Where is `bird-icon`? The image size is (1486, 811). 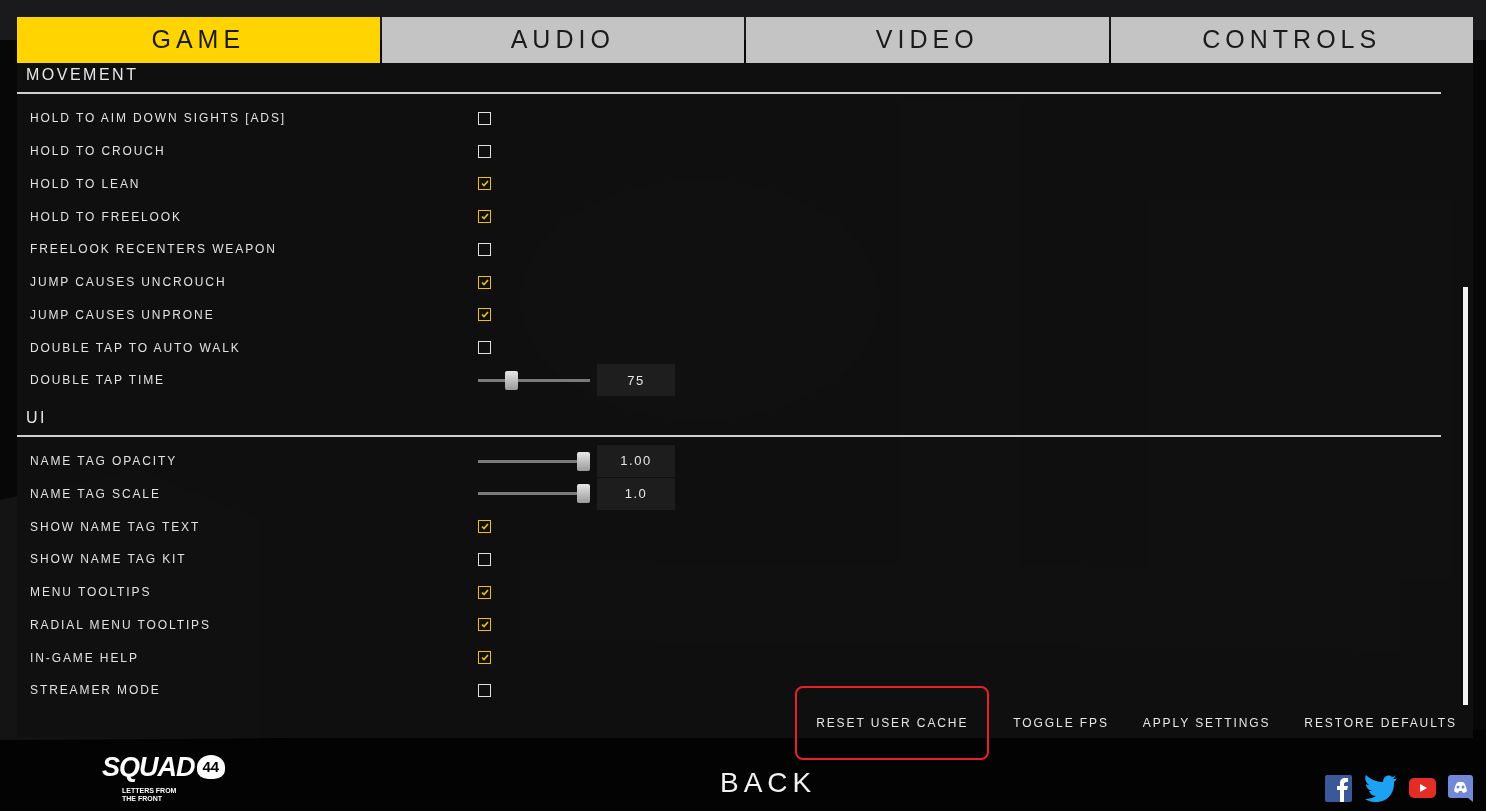 bird-icon is located at coordinates (1380, 788).